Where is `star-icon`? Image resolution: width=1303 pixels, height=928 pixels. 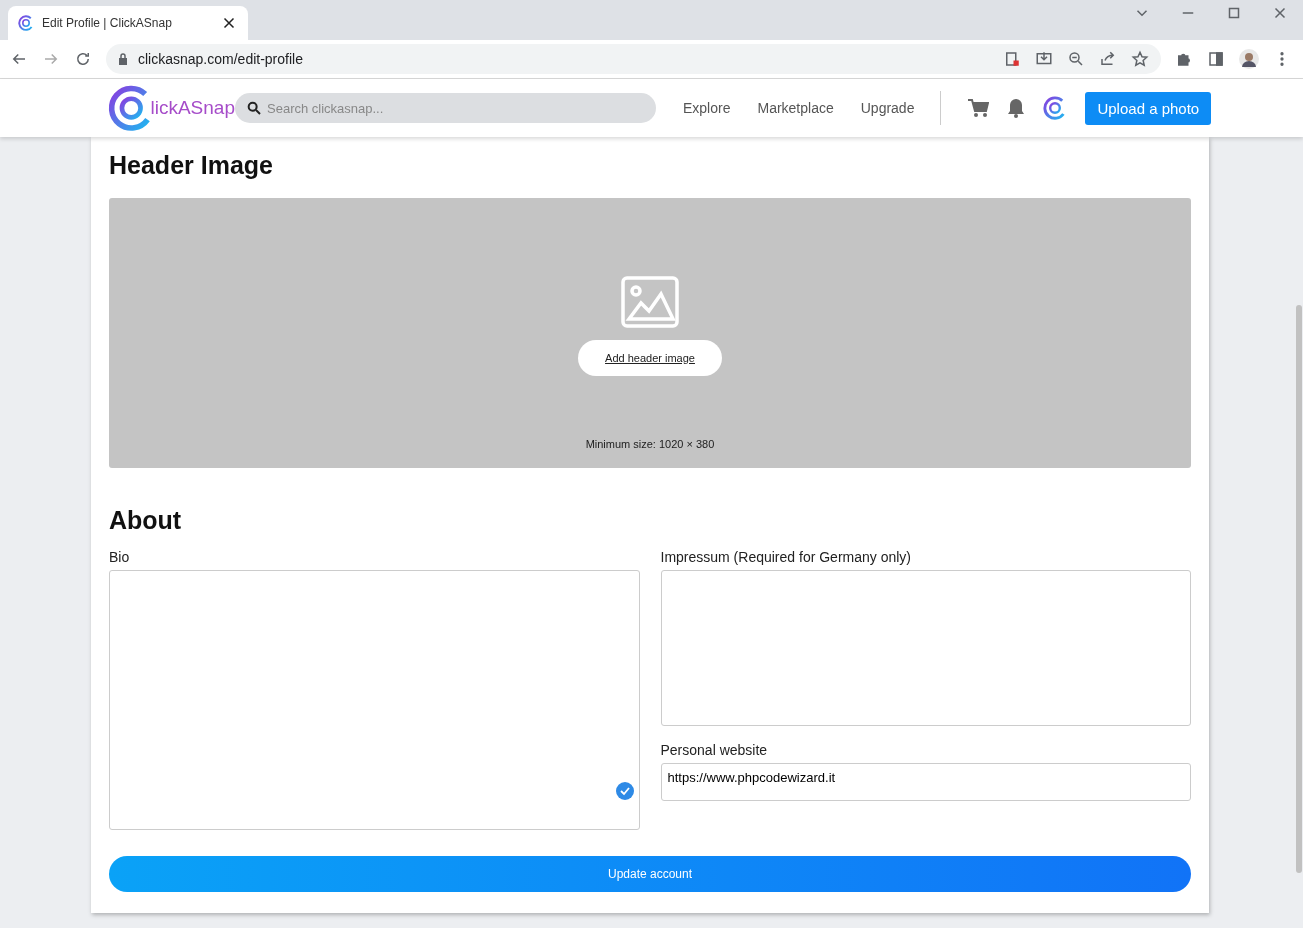
star-icon is located at coordinates (1140, 59).